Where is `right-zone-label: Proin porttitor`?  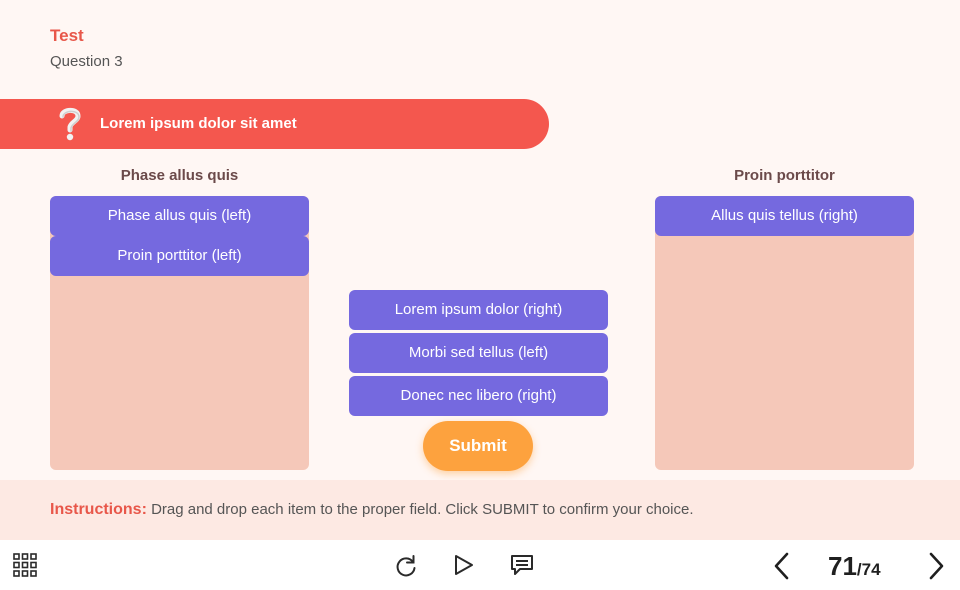
right-zone-label: Proin porttitor is located at coordinates (784, 175).